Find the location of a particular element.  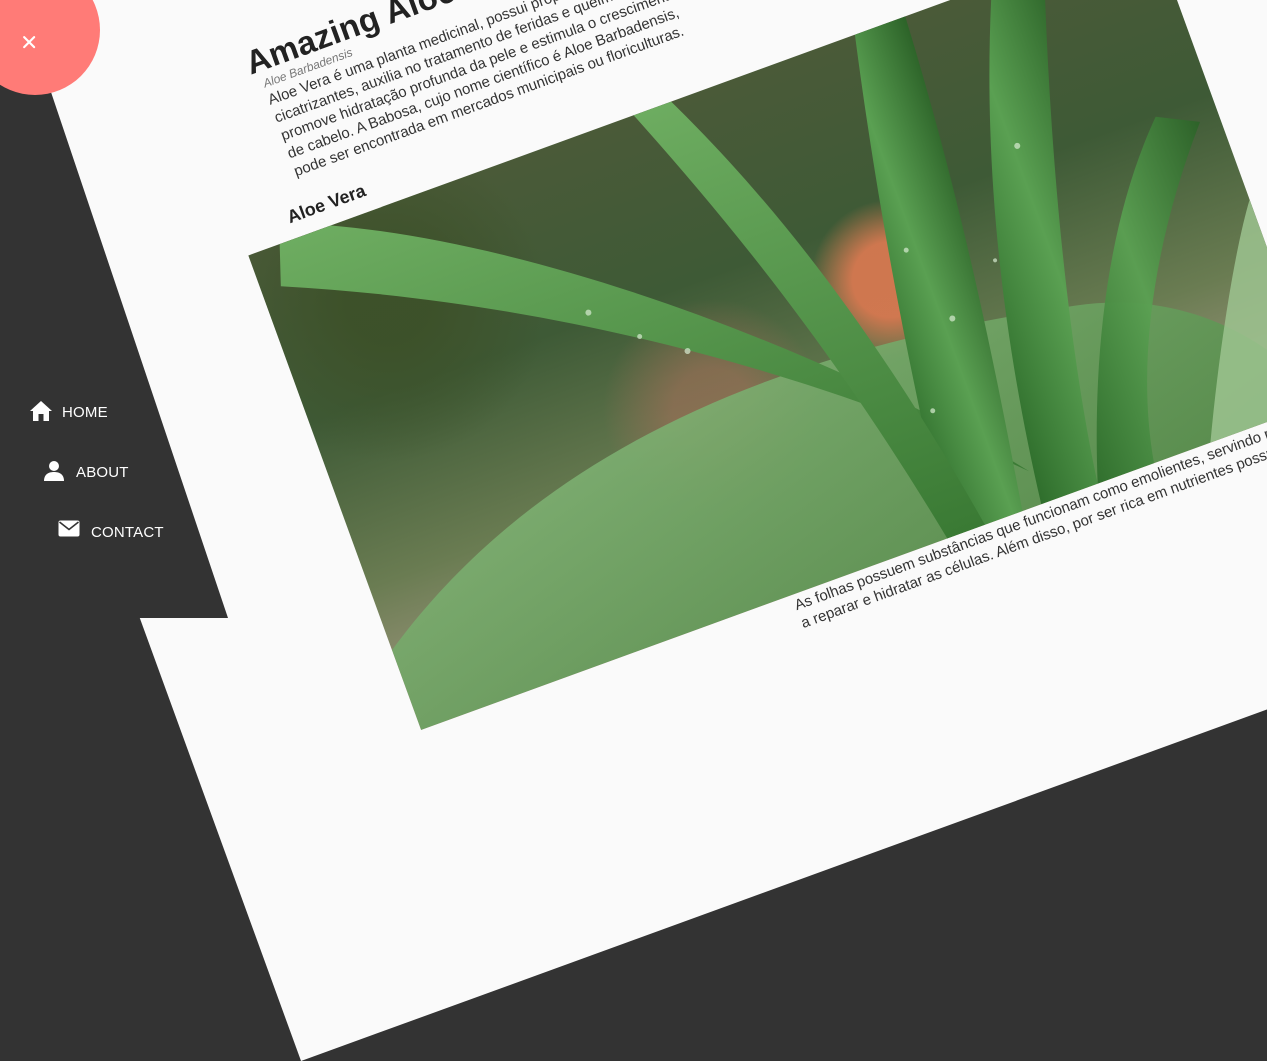

nav-item-about: ABOUT is located at coordinates (86, 472).